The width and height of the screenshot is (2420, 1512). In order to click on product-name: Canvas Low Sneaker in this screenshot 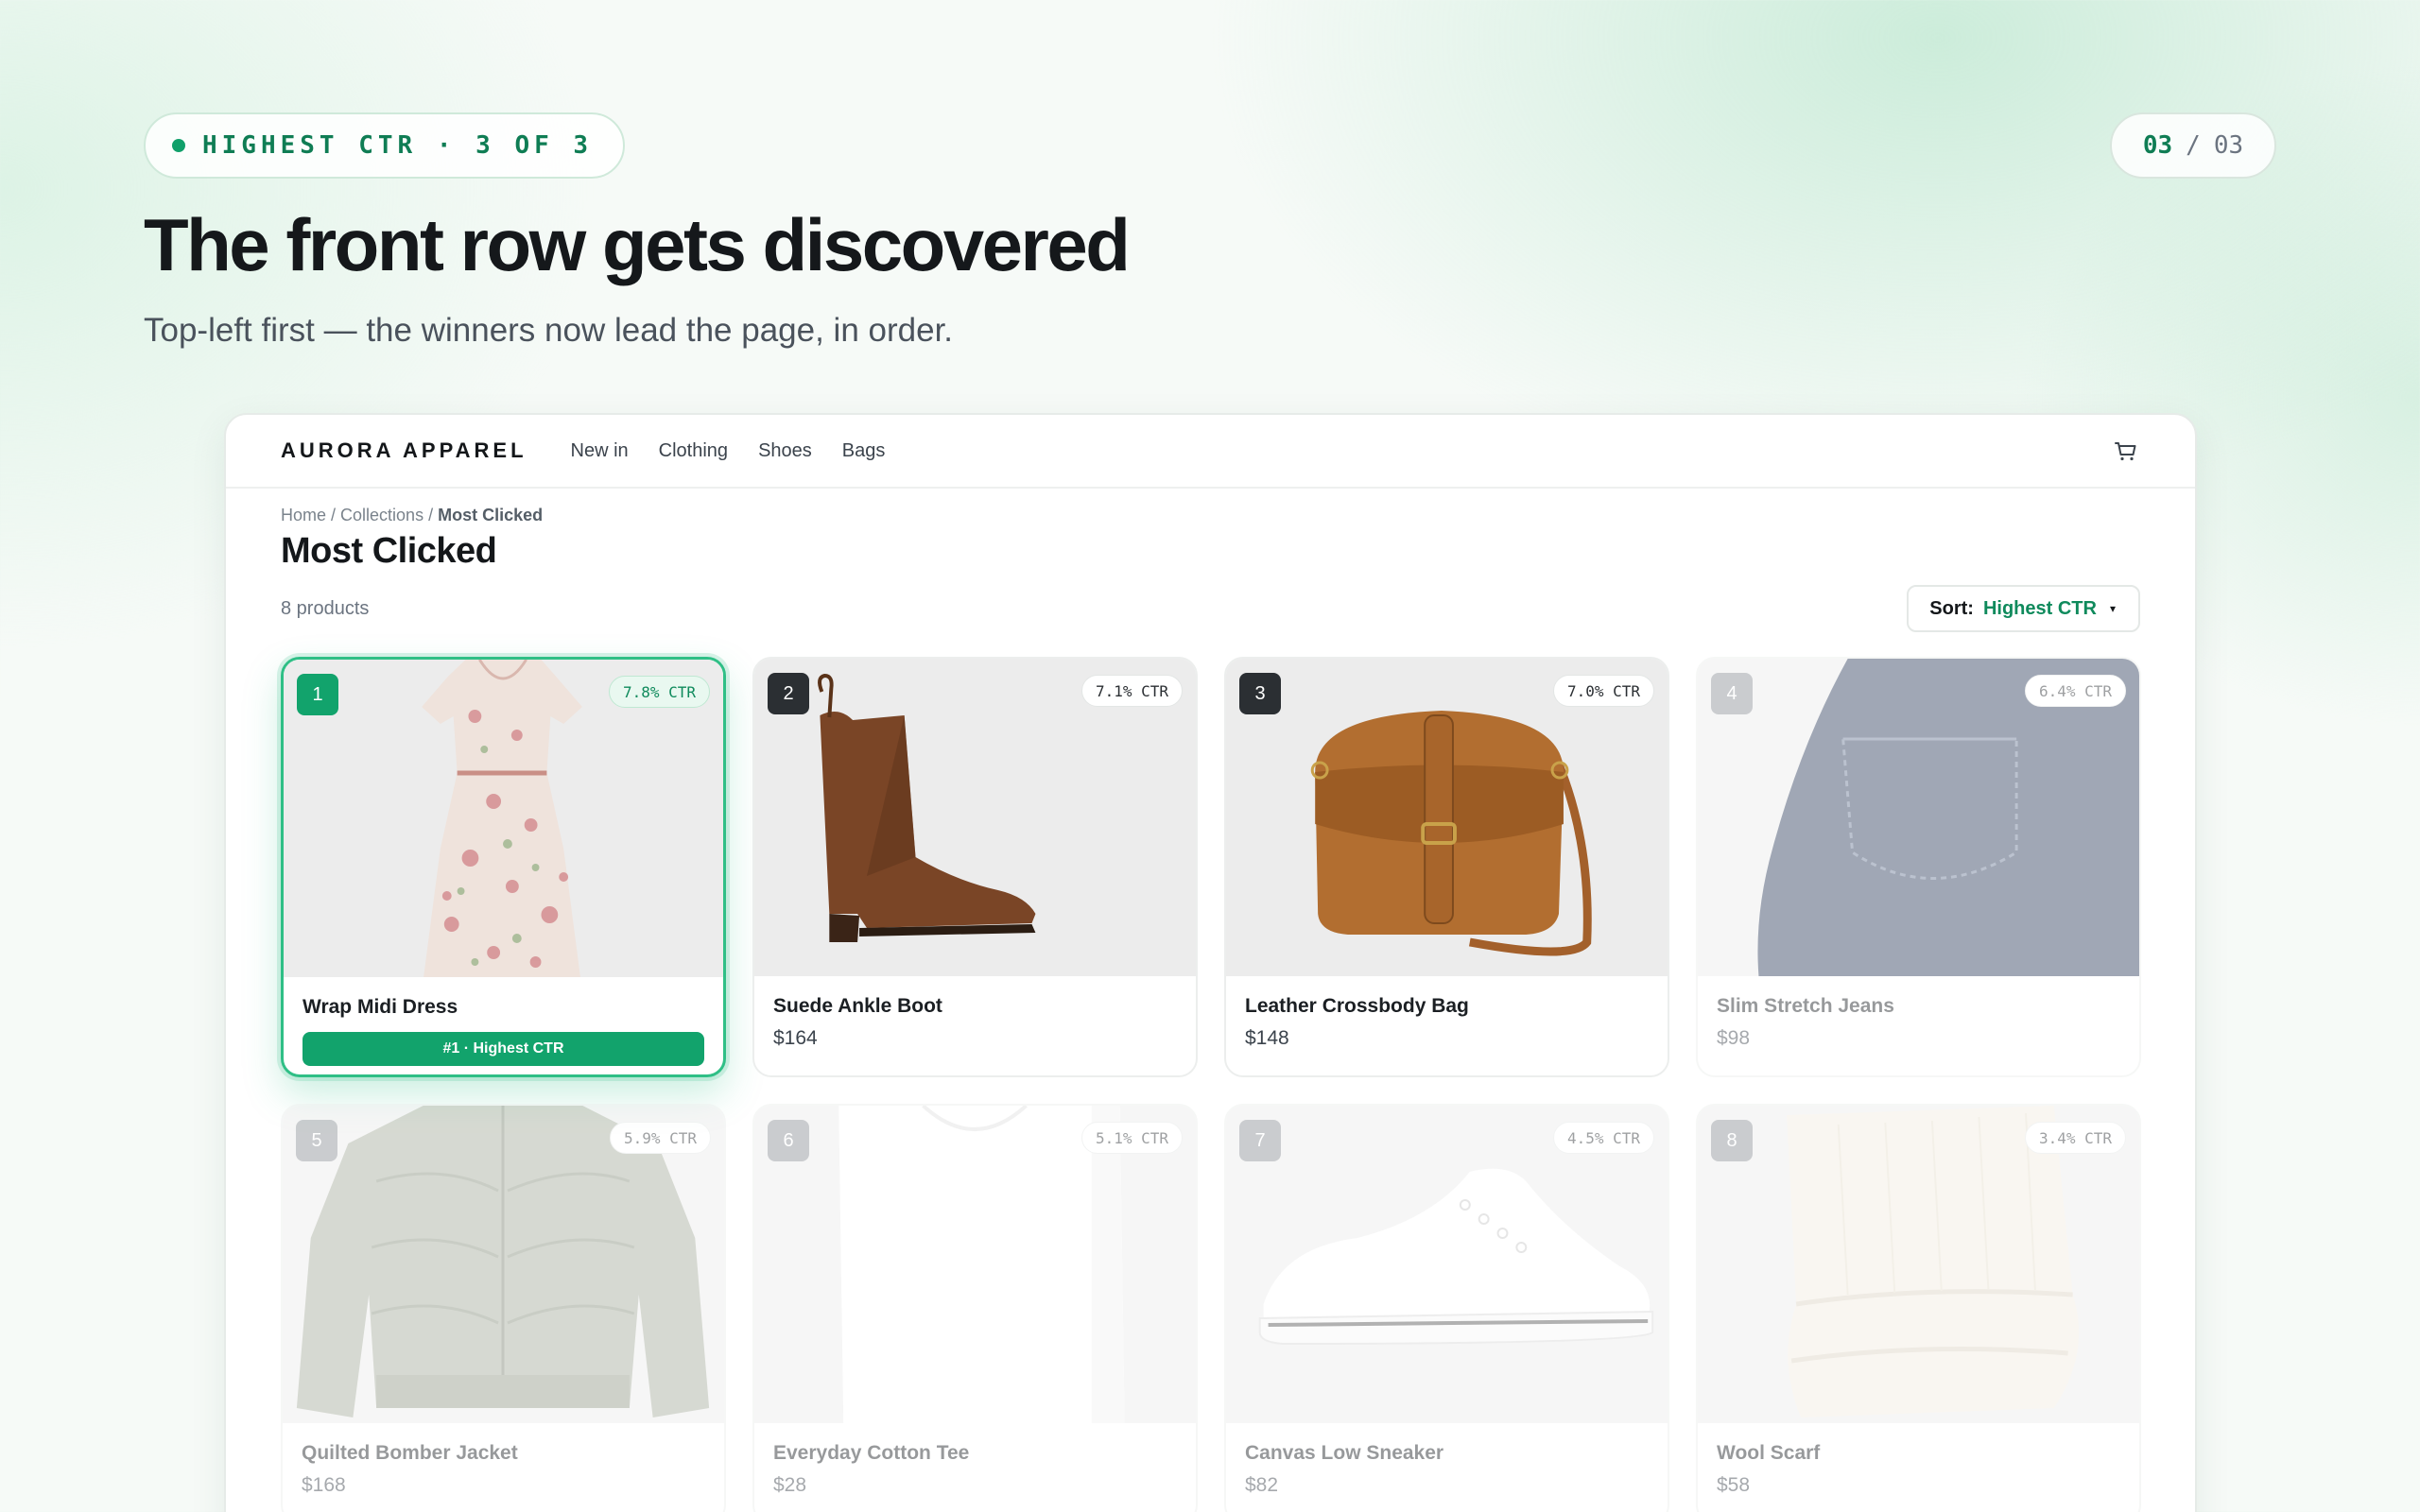, I will do `click(1447, 1453)`.